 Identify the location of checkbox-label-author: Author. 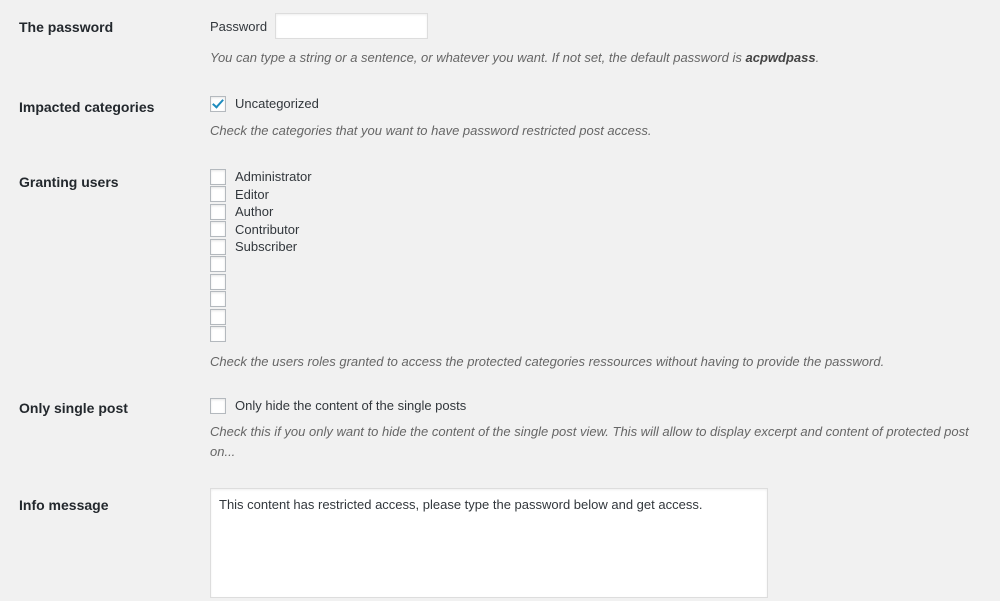
(254, 212).